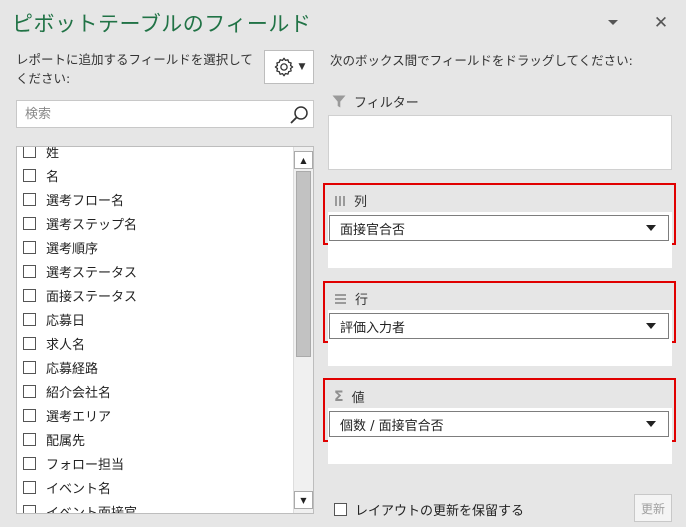 This screenshot has height=527, width=686. What do you see at coordinates (155, 154) in the screenshot?
I see `field-list-item: 姓` at bounding box center [155, 154].